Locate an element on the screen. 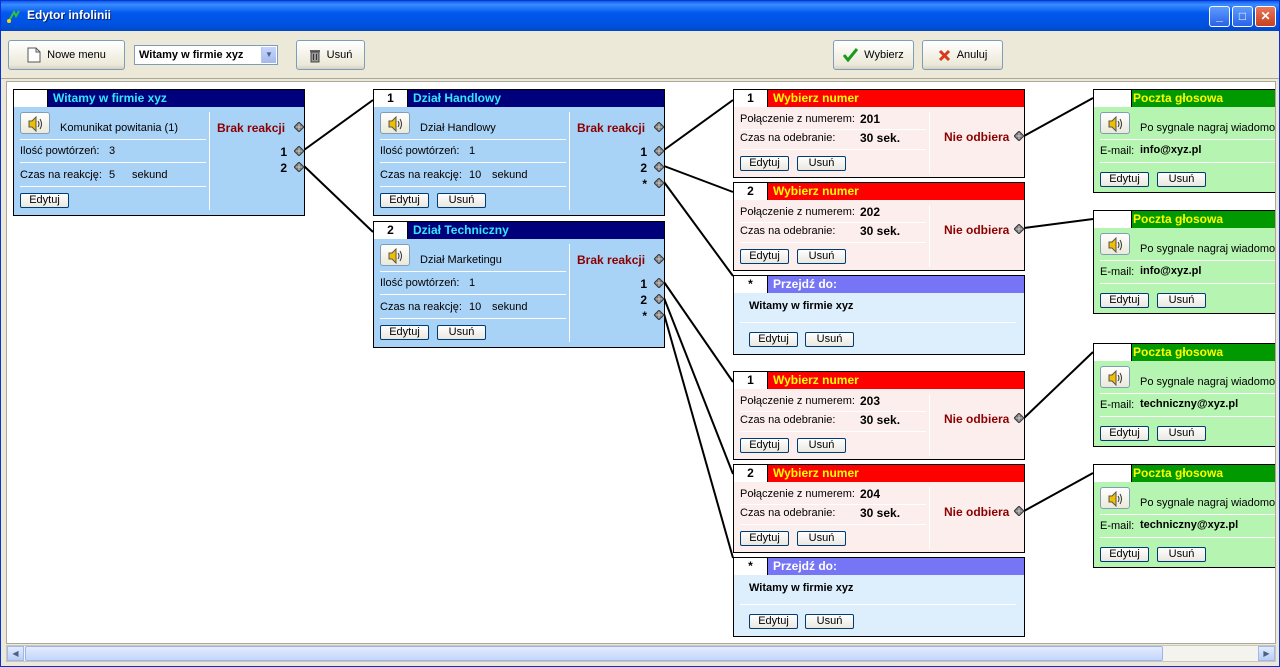 The height and width of the screenshot is (667, 1280). scroll-right-button: ▶ is located at coordinates (1266, 653).